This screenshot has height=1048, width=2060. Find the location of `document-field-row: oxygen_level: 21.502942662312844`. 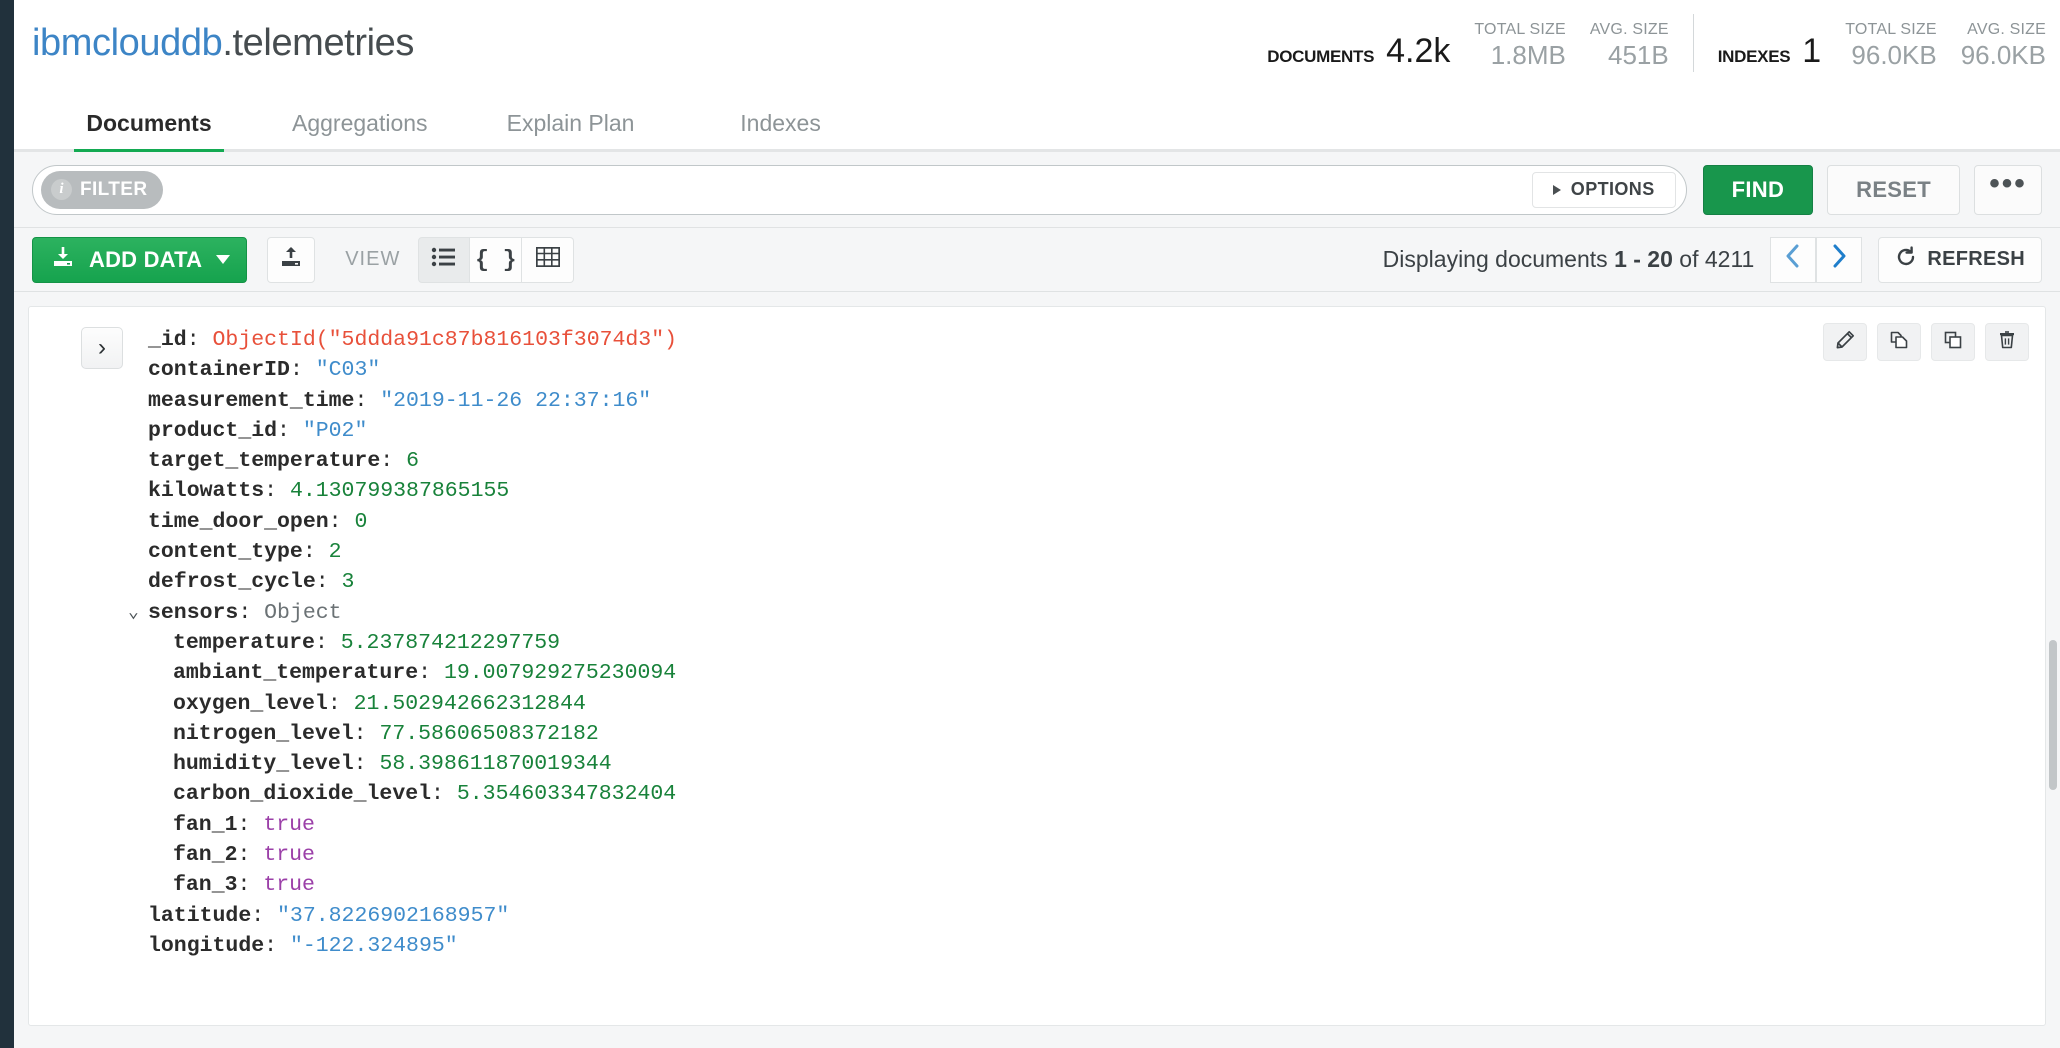

document-field-row: oxygen_level: 21.502942662312844 is located at coordinates (1096, 704).